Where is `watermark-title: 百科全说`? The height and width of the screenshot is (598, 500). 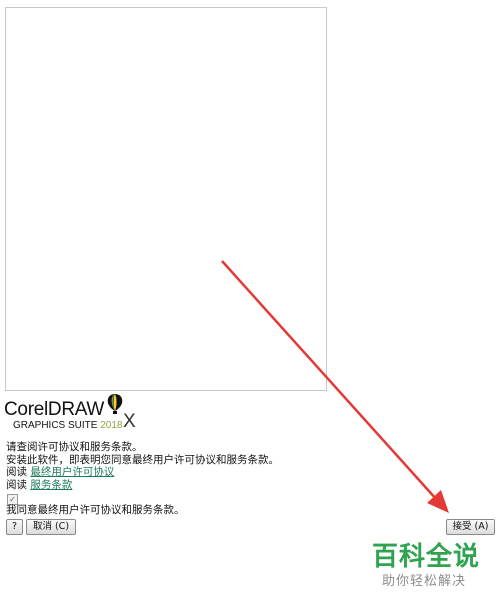 watermark-title: 百科全说 is located at coordinates (426, 557).